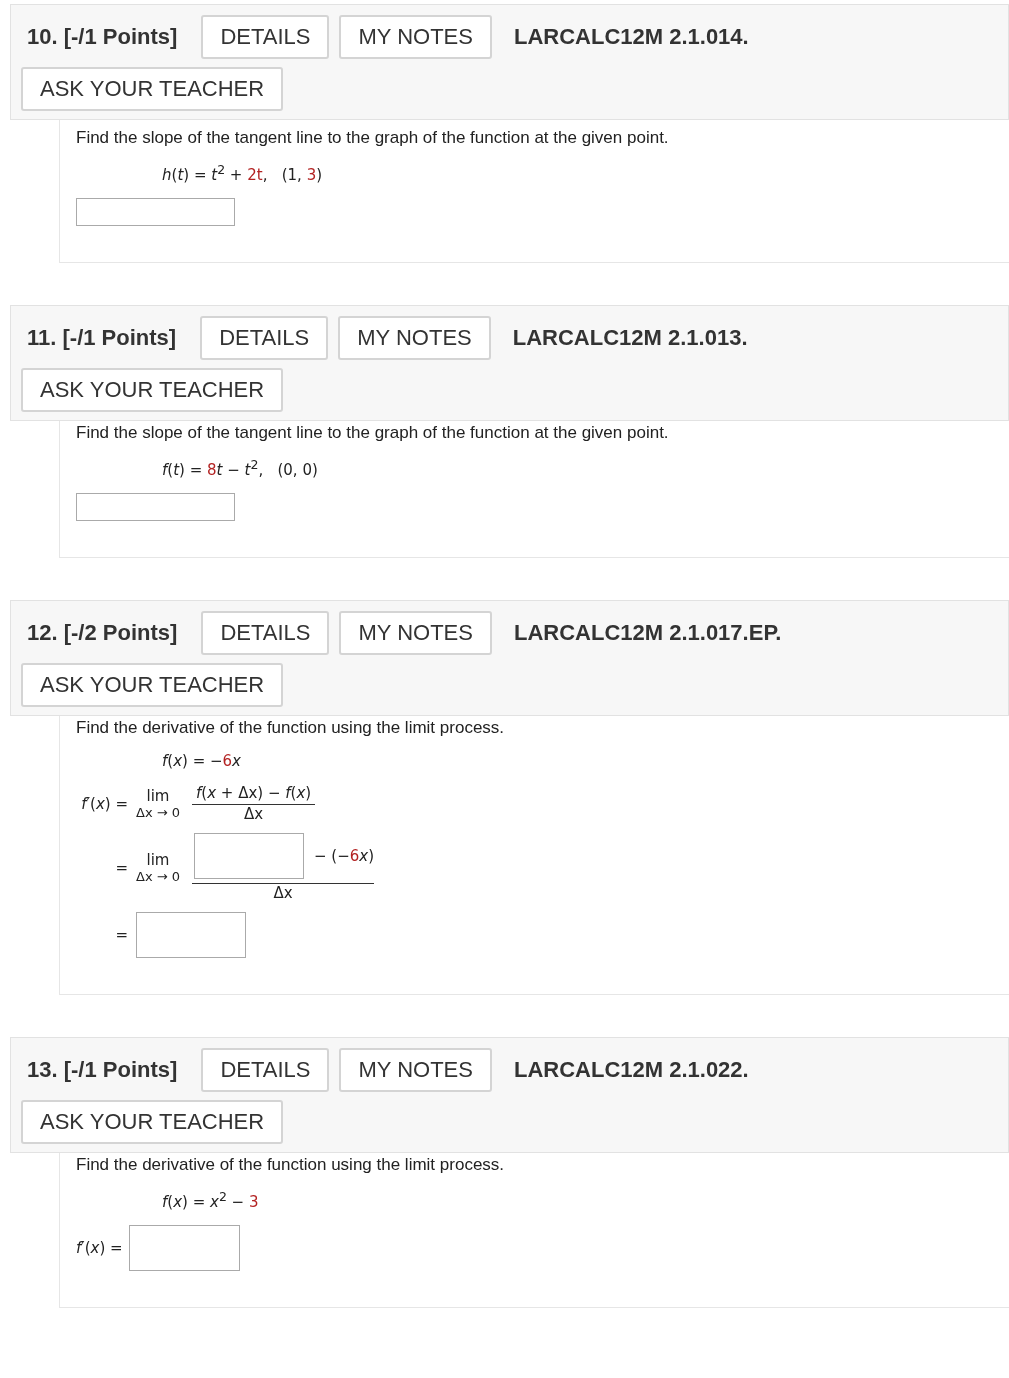  I want to click on formula: h(t) = t$^{2}$ + 2t, (1, 3), so click(242, 173).